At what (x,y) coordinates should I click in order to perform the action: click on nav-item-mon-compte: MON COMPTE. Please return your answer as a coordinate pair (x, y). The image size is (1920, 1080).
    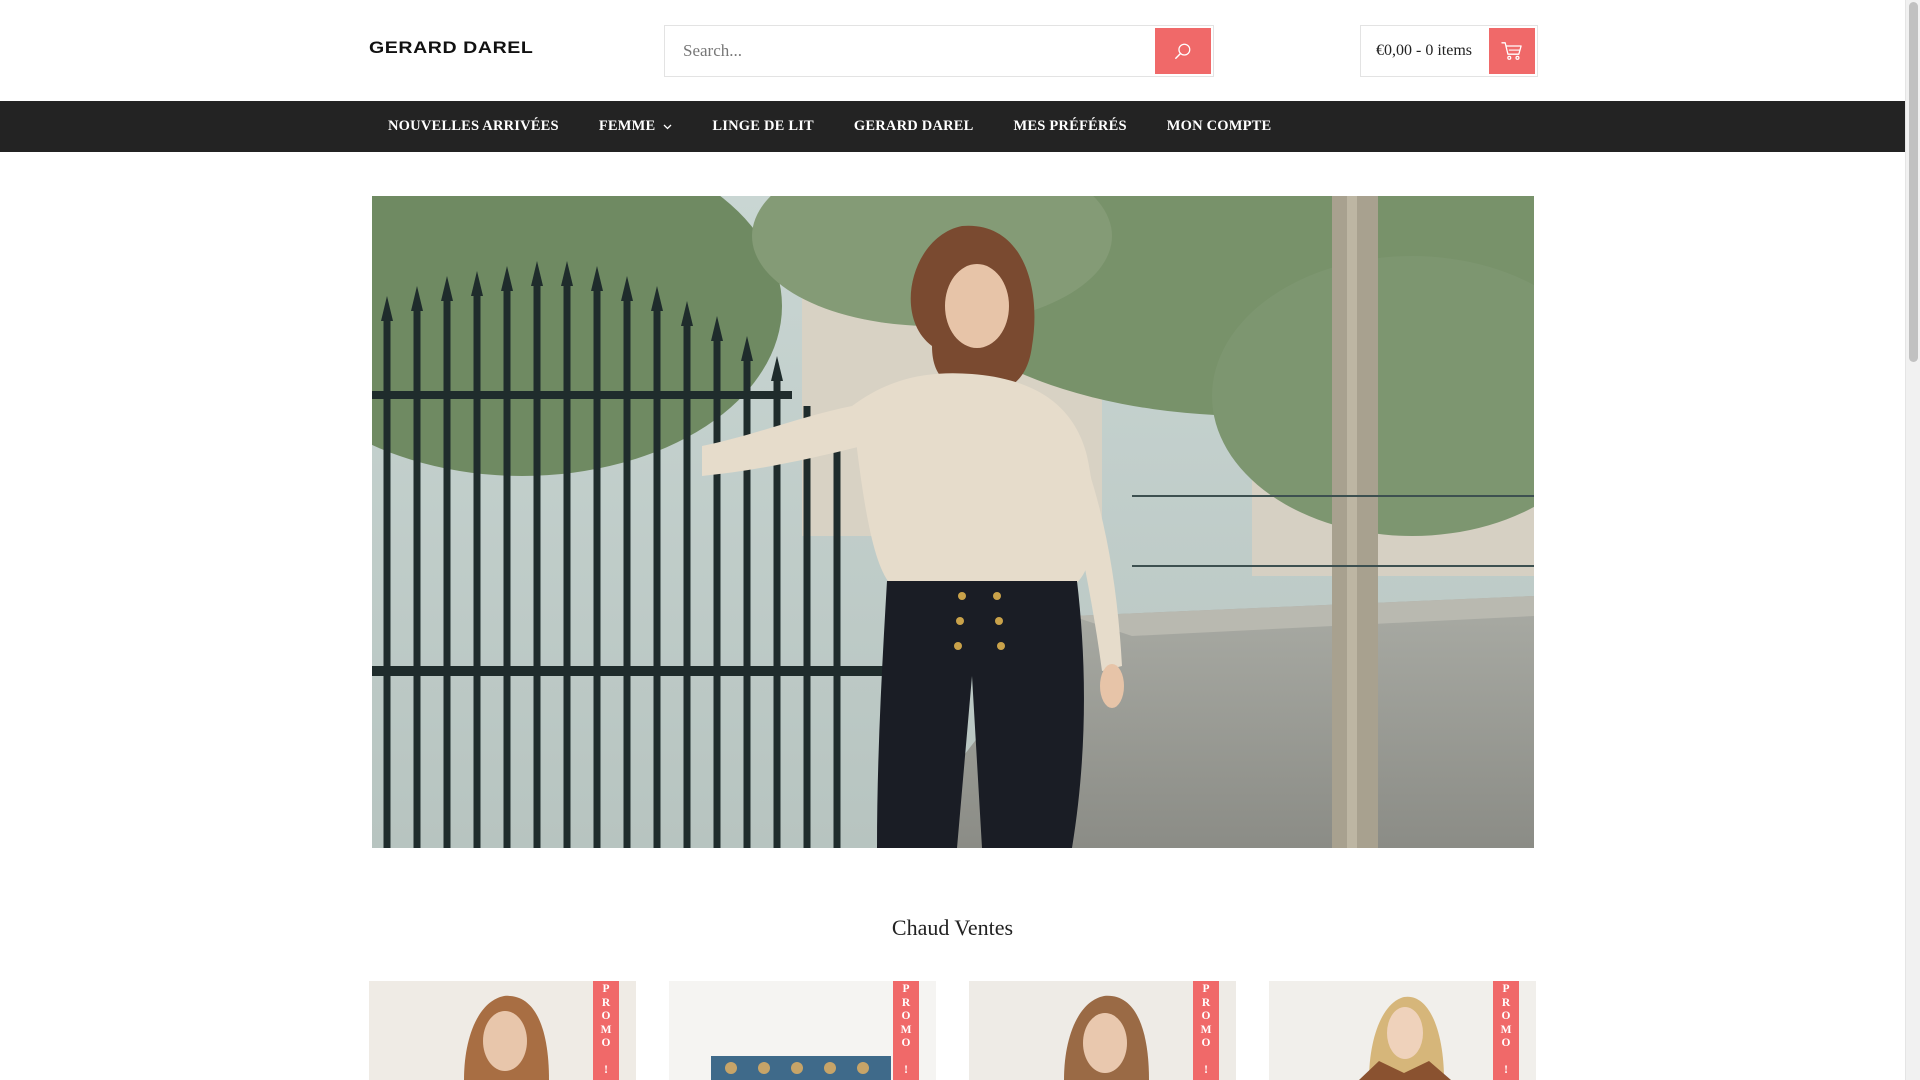
    Looking at the image, I should click on (1219, 126).